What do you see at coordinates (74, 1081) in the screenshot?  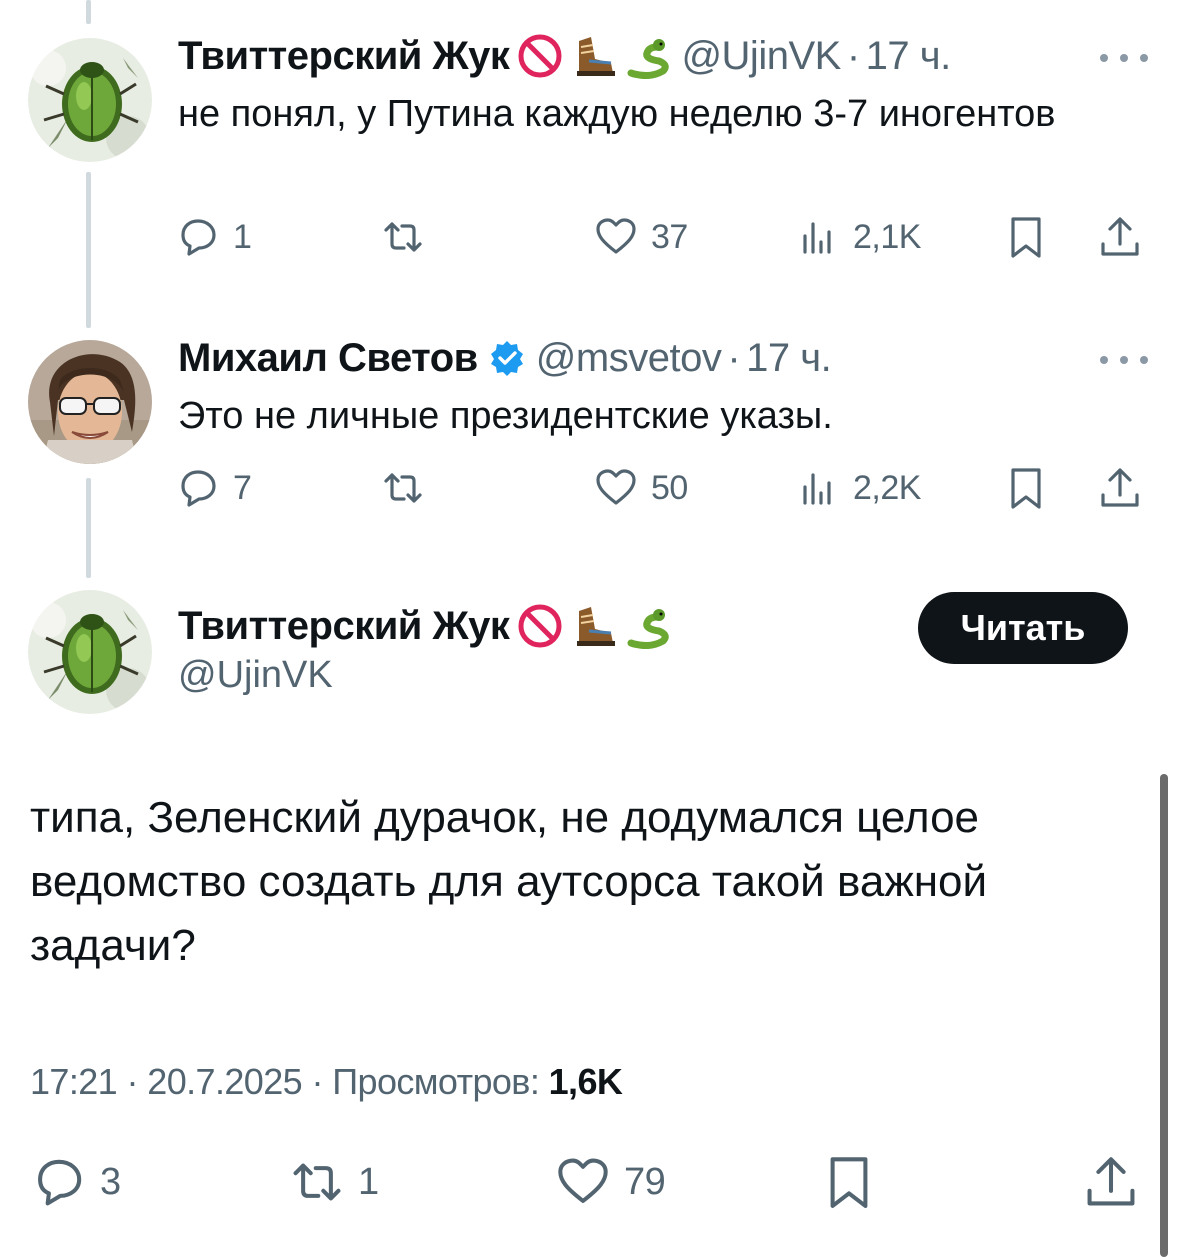 I see `tweet-time: 17:21` at bounding box center [74, 1081].